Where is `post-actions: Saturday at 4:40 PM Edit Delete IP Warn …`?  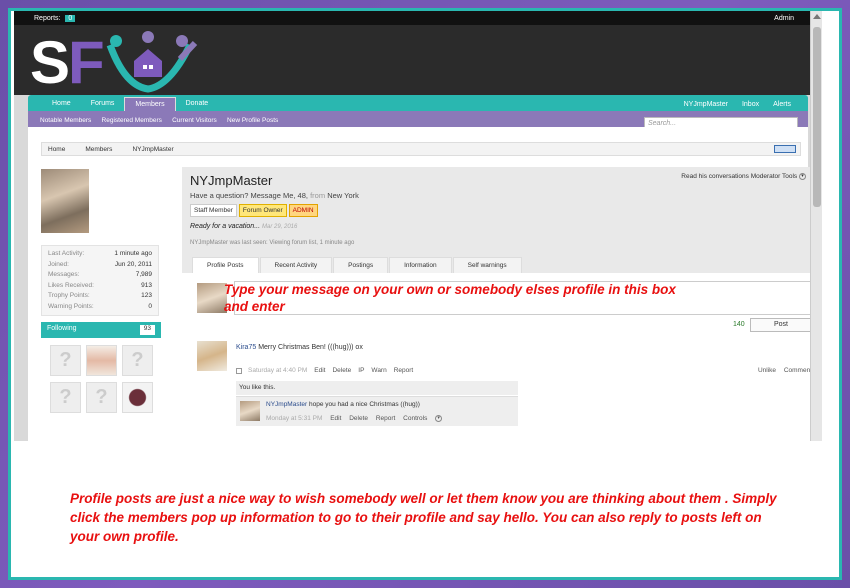
post-actions: Saturday at 4:40 PM Edit Delete IP Warn … is located at coordinates (328, 370).